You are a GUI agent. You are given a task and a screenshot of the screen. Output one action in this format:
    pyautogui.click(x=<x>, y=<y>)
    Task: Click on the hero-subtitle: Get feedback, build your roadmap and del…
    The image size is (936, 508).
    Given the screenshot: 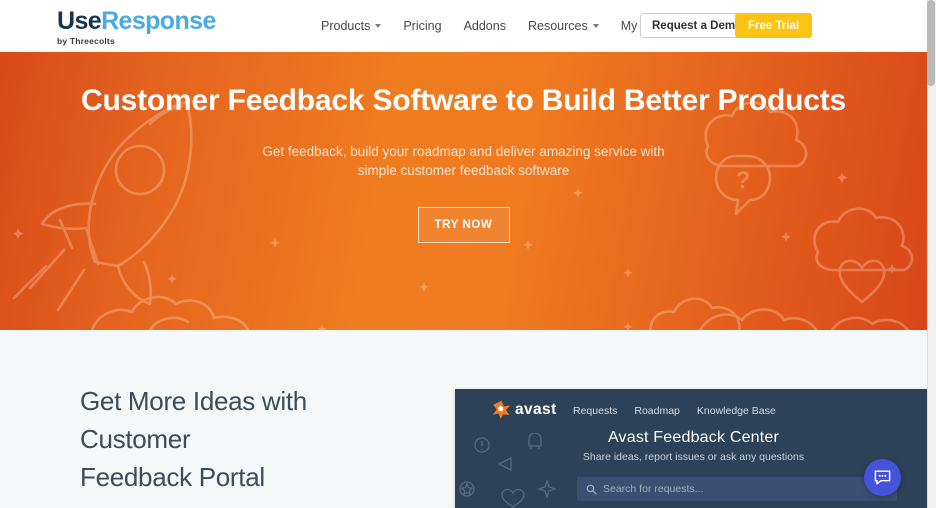 What is the action you would take?
    pyautogui.click(x=463, y=161)
    